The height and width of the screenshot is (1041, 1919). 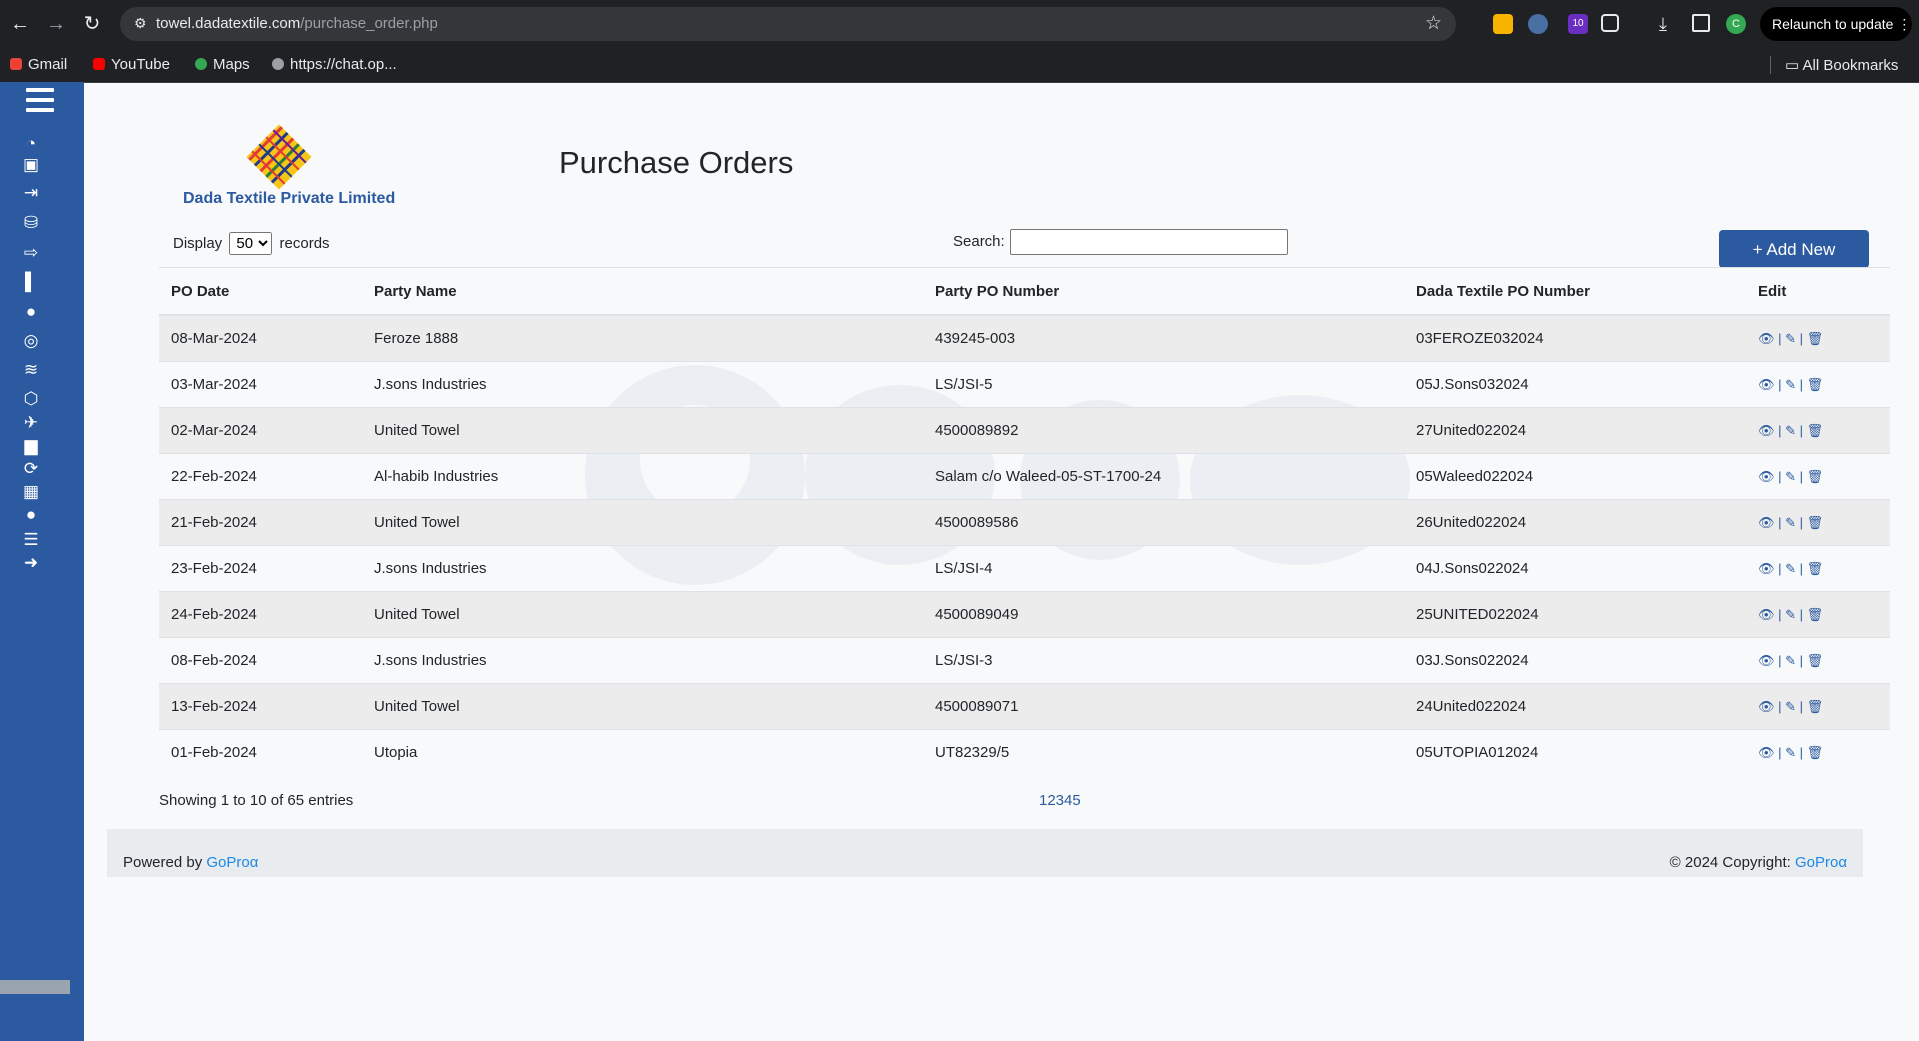 I want to click on pagination-links: 12345, so click(x=1060, y=800).